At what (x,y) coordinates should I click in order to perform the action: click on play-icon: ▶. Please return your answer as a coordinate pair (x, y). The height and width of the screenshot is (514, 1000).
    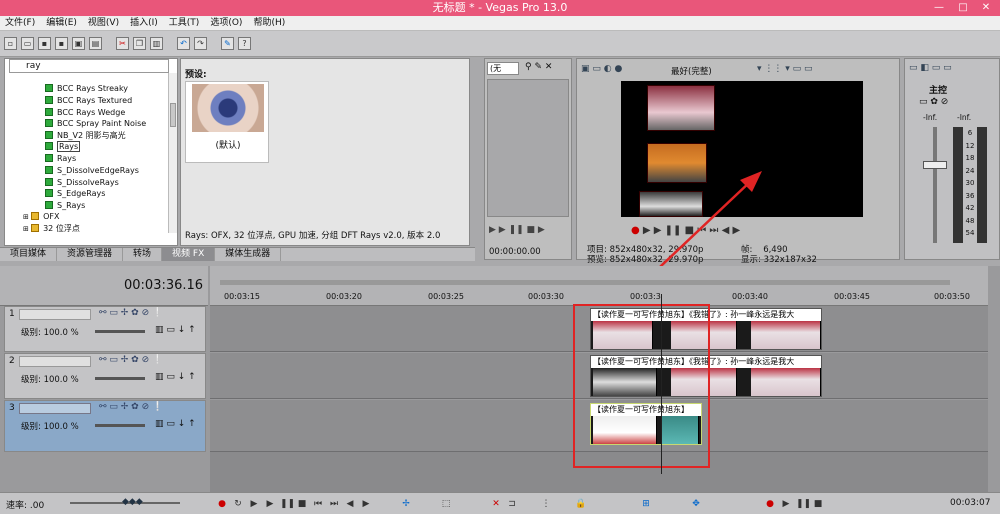
    Looking at the image, I should click on (270, 504).